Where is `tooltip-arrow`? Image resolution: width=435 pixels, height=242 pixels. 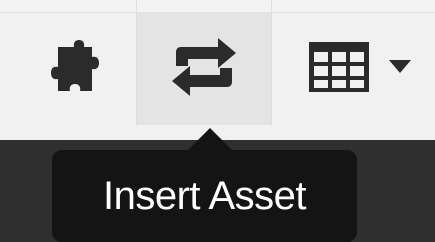 tooltip-arrow is located at coordinates (210, 139).